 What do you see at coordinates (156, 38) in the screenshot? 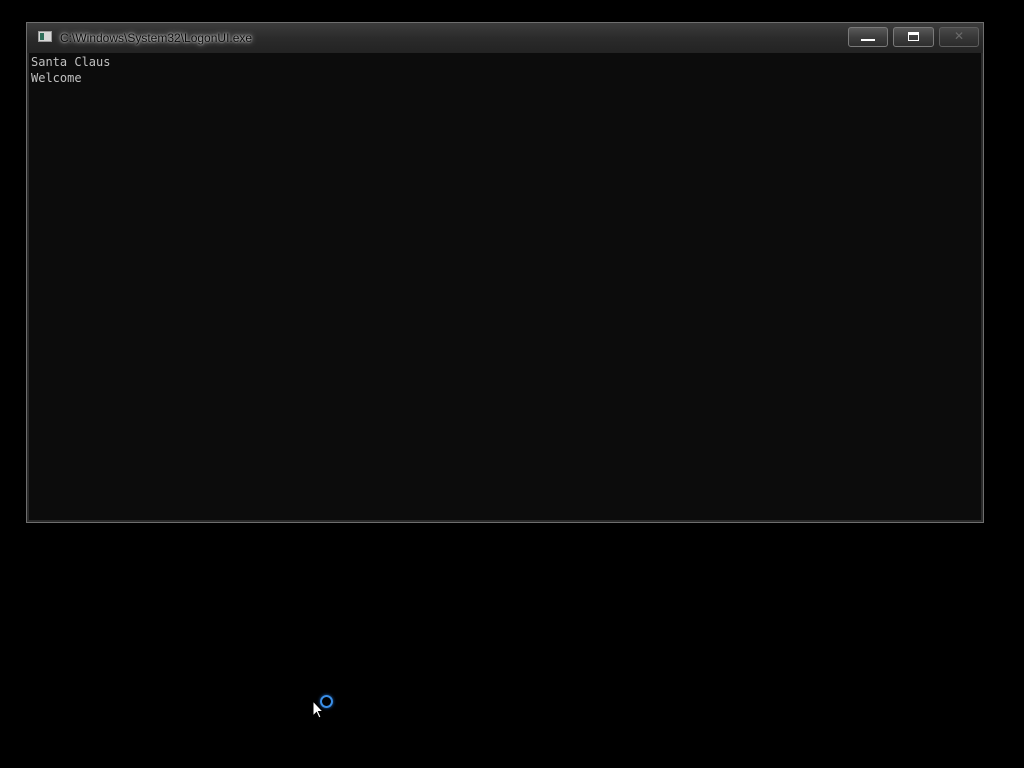
I see `window-title: C:\Windows\System32\LogonUI.exe` at bounding box center [156, 38].